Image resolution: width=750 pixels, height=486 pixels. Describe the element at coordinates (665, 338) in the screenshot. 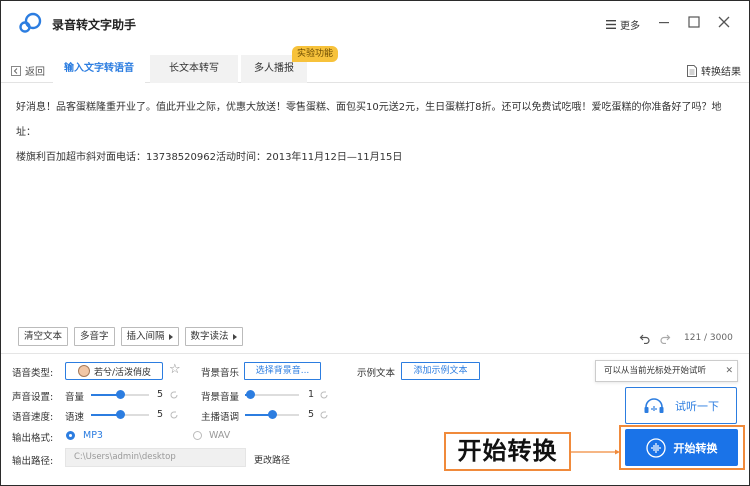

I see `redo-icon` at that location.